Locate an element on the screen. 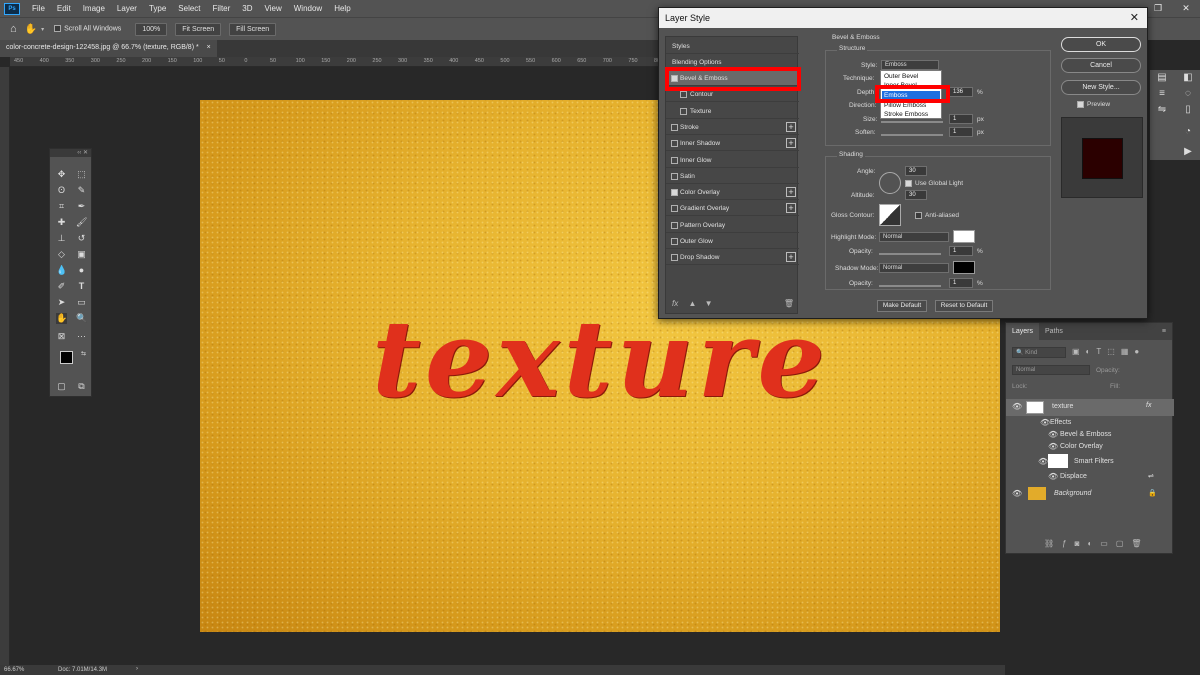 Image resolution: width=1200 pixels, height=675 pixels. hand-tool-icon: ✋ is located at coordinates (31, 29).